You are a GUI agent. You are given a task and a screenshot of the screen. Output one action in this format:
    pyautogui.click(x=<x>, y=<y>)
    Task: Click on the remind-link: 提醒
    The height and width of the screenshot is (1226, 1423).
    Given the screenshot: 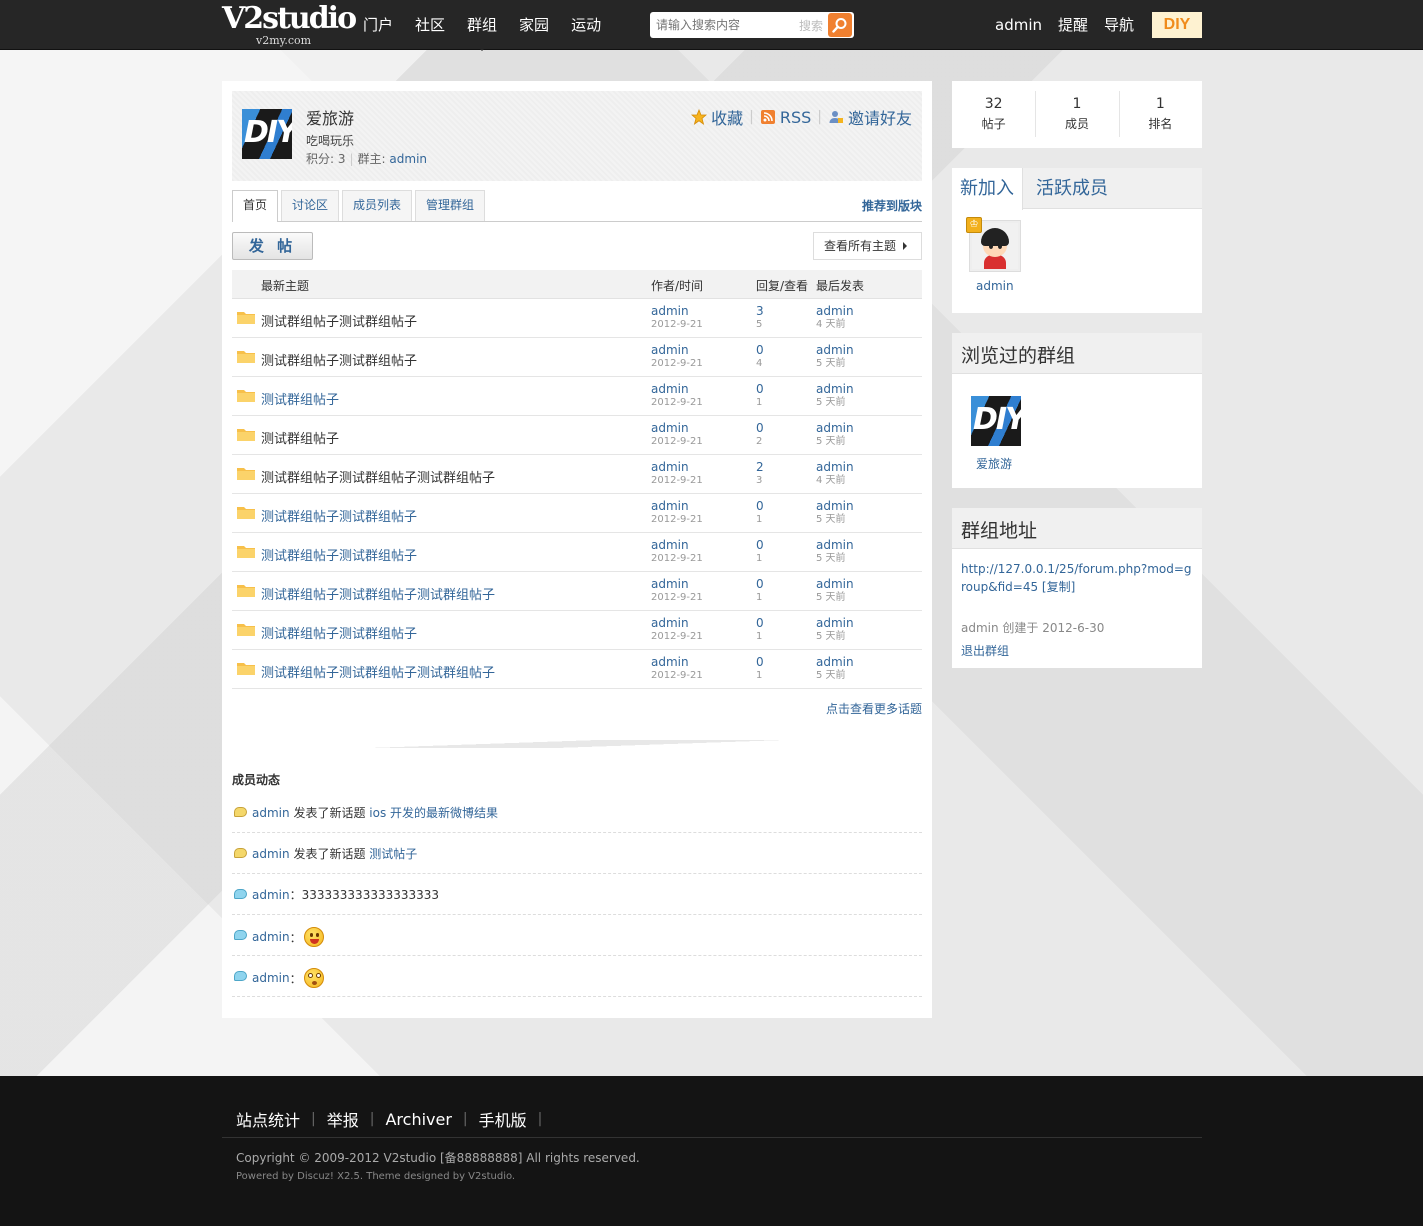 What is the action you would take?
    pyautogui.click(x=1073, y=25)
    